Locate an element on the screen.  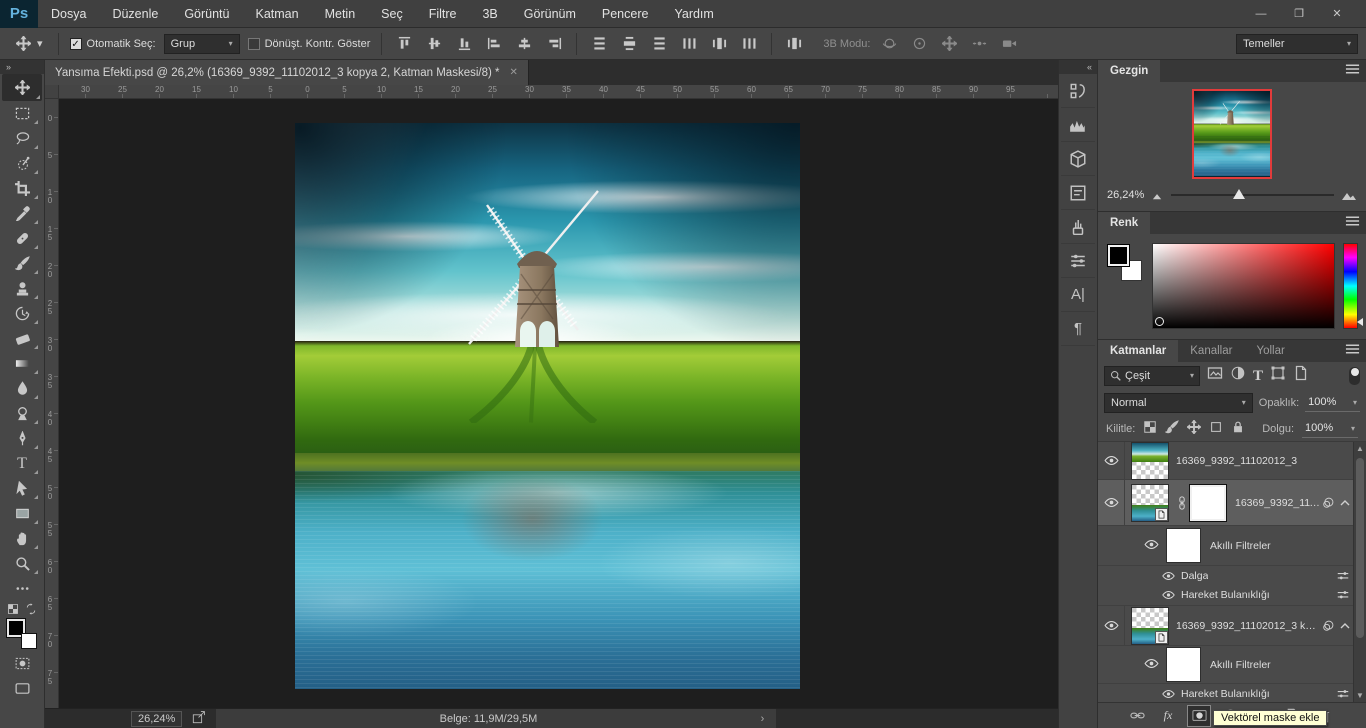
tool-brush is located at coordinates (22, 263).